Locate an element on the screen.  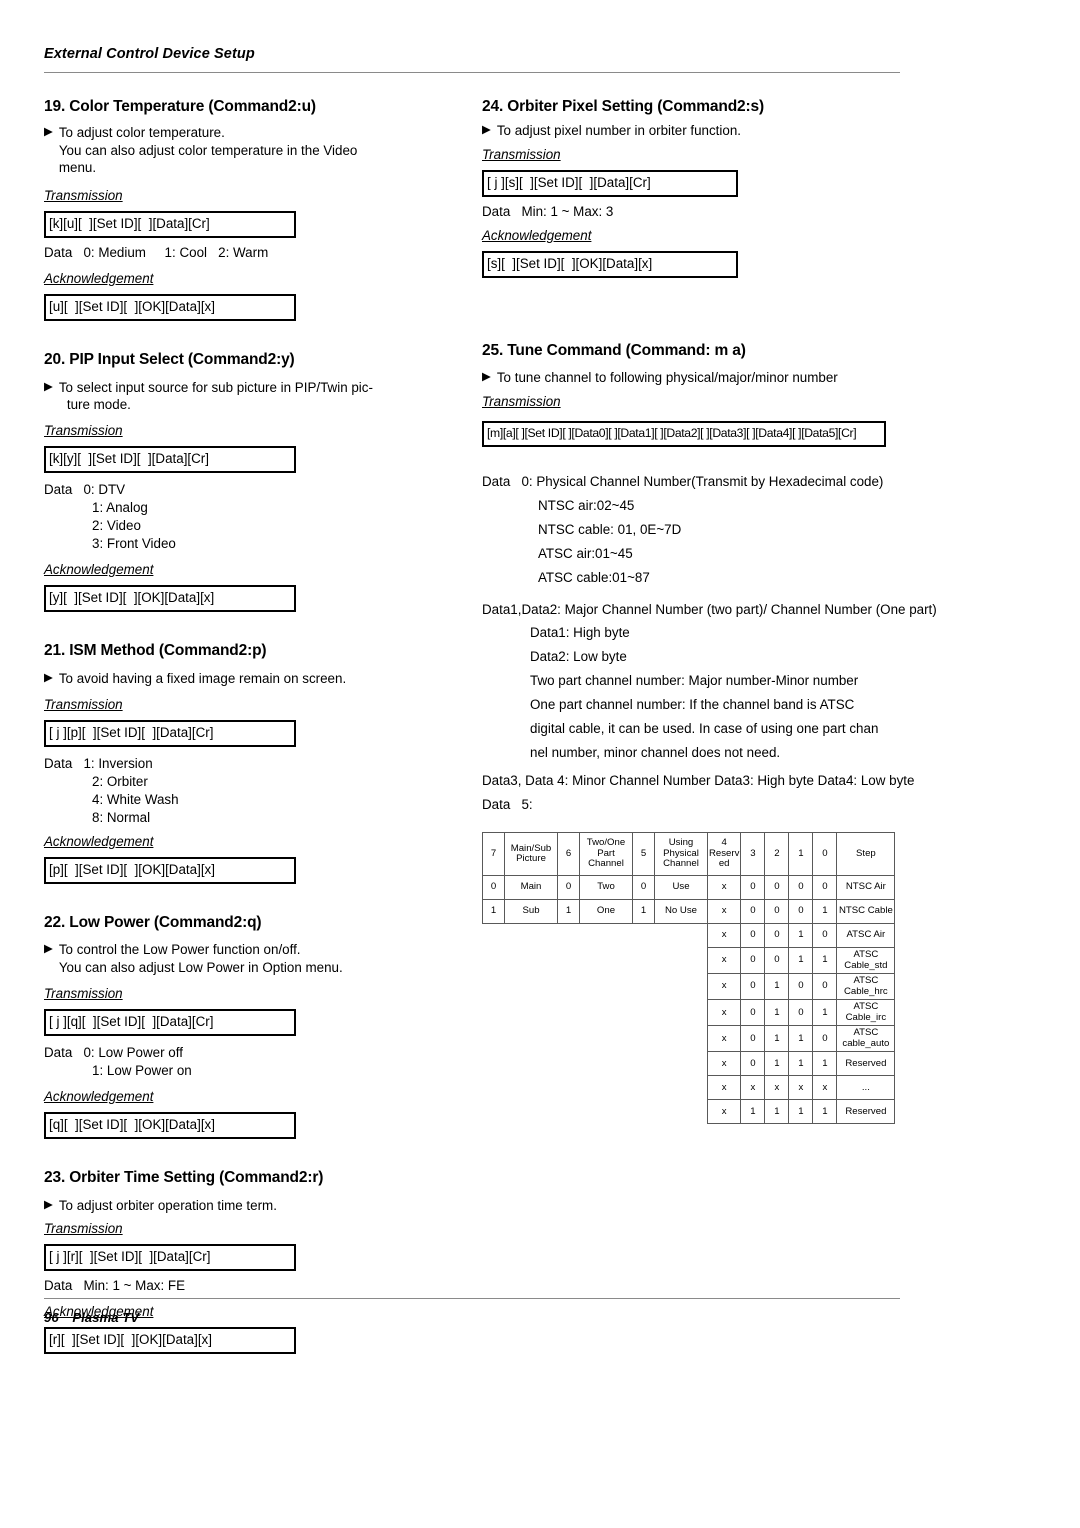
table-row: 0 Main 0 Two 0 Use x 0 0 0 0 NTSC Air is located at coordinates (689, 888).